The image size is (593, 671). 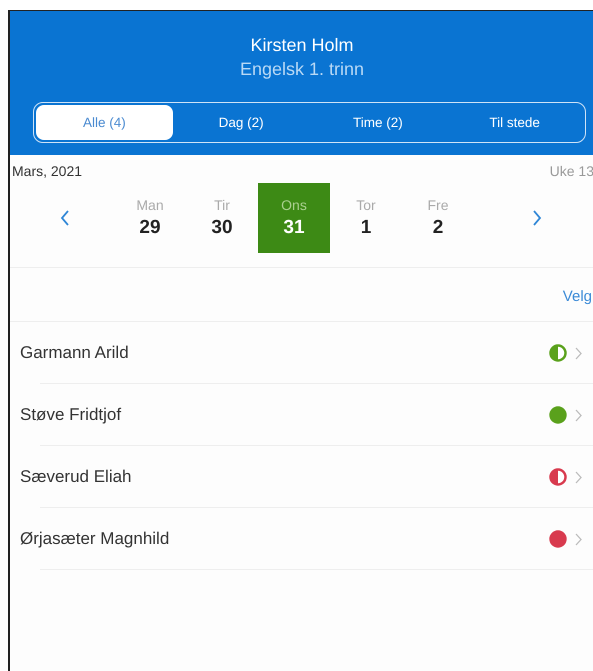 What do you see at coordinates (571, 171) in the screenshot?
I see `week-label: Uke 13` at bounding box center [571, 171].